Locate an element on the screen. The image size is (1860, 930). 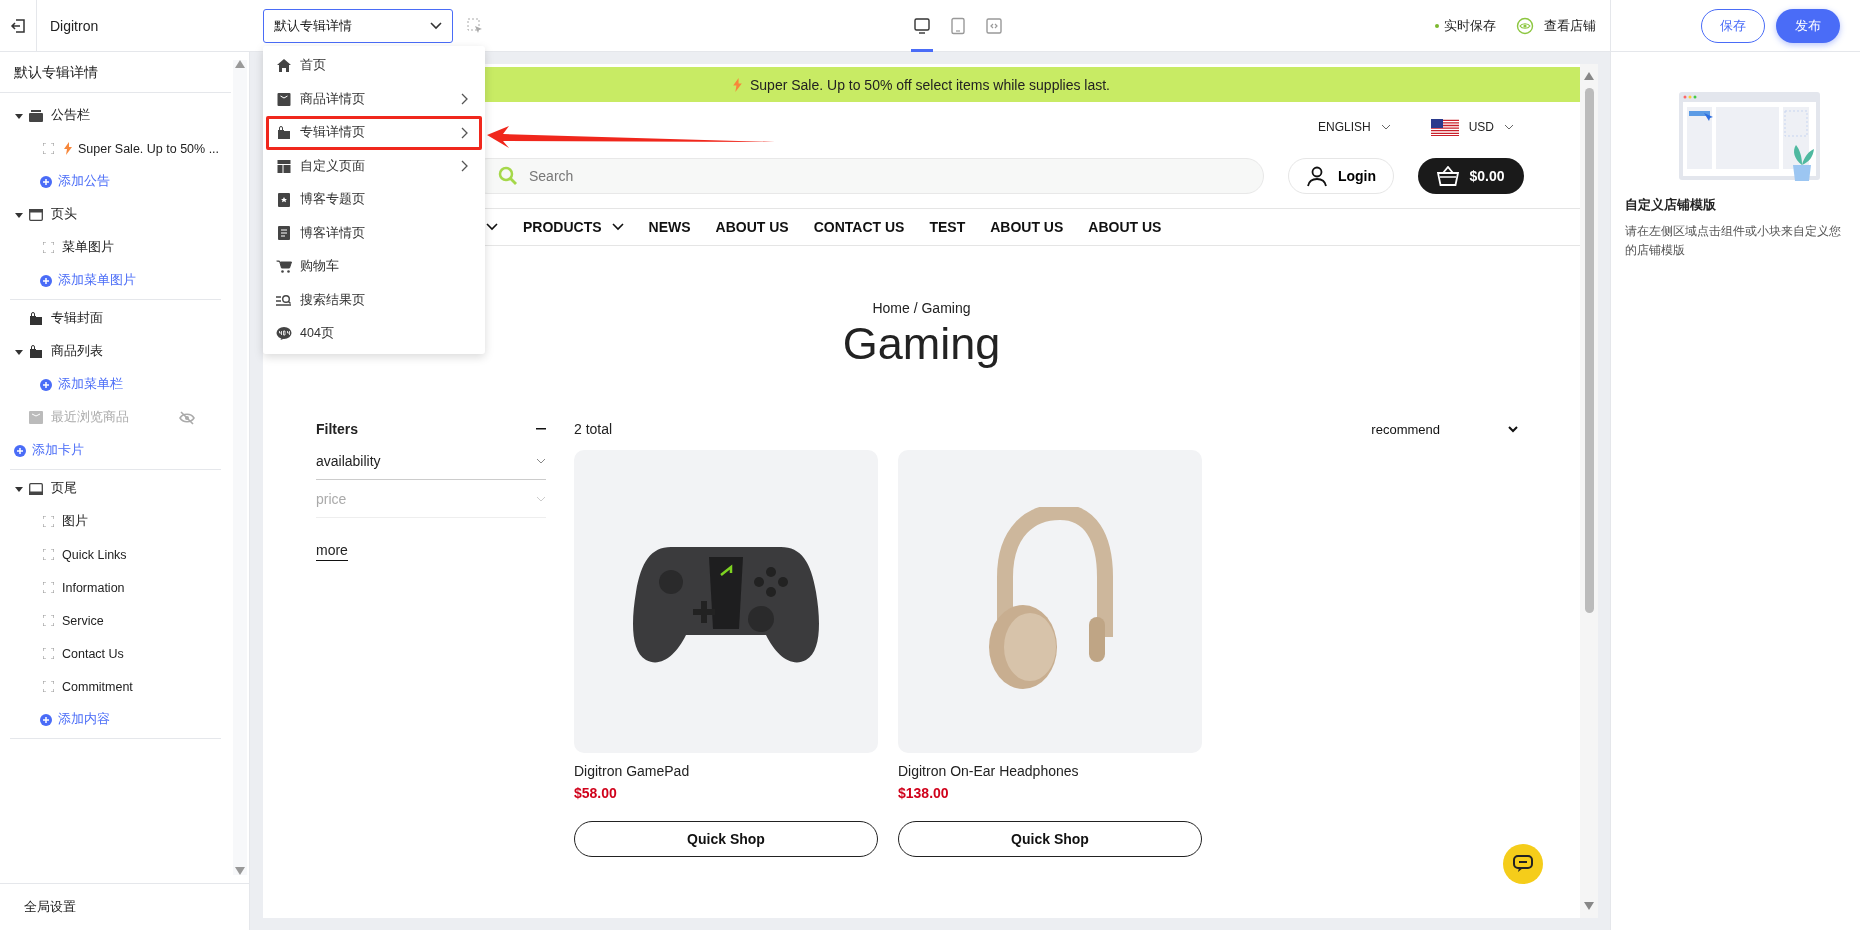
add-card-link: 添加卡片 is located at coordinates (115, 450).